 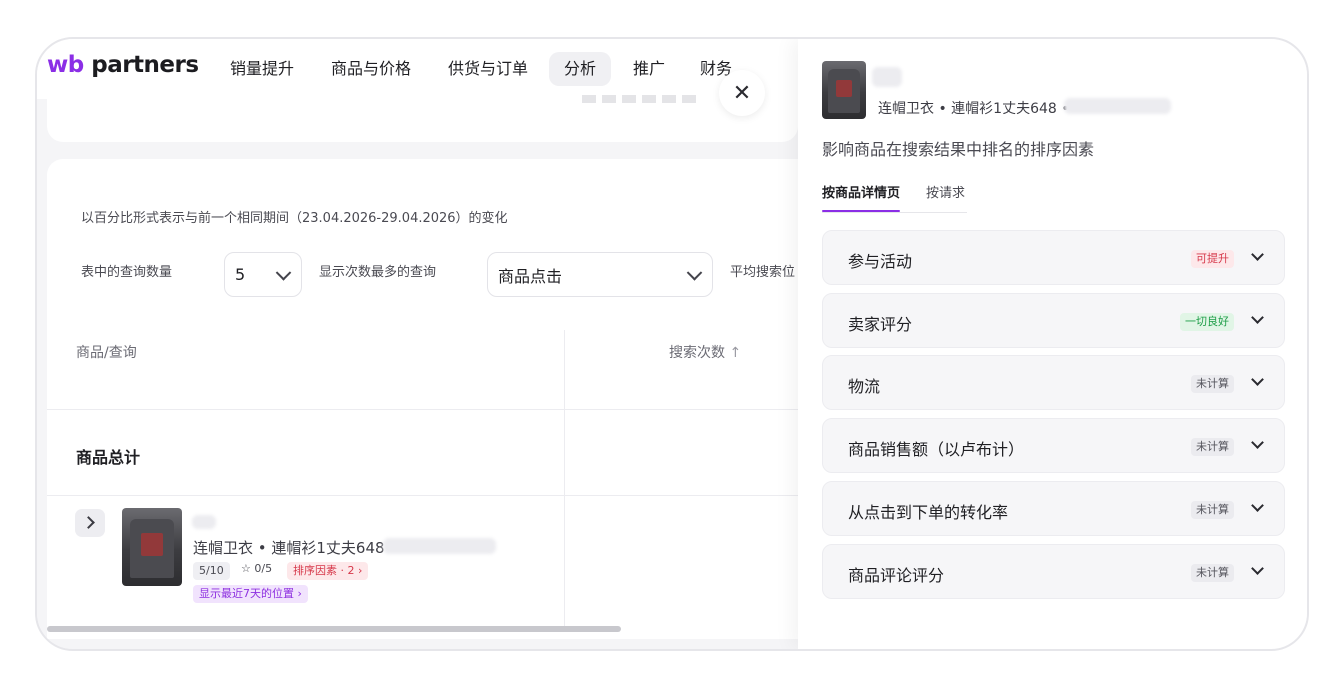 What do you see at coordinates (735, 353) in the screenshot?
I see `arrow-up-icon: ↑` at bounding box center [735, 353].